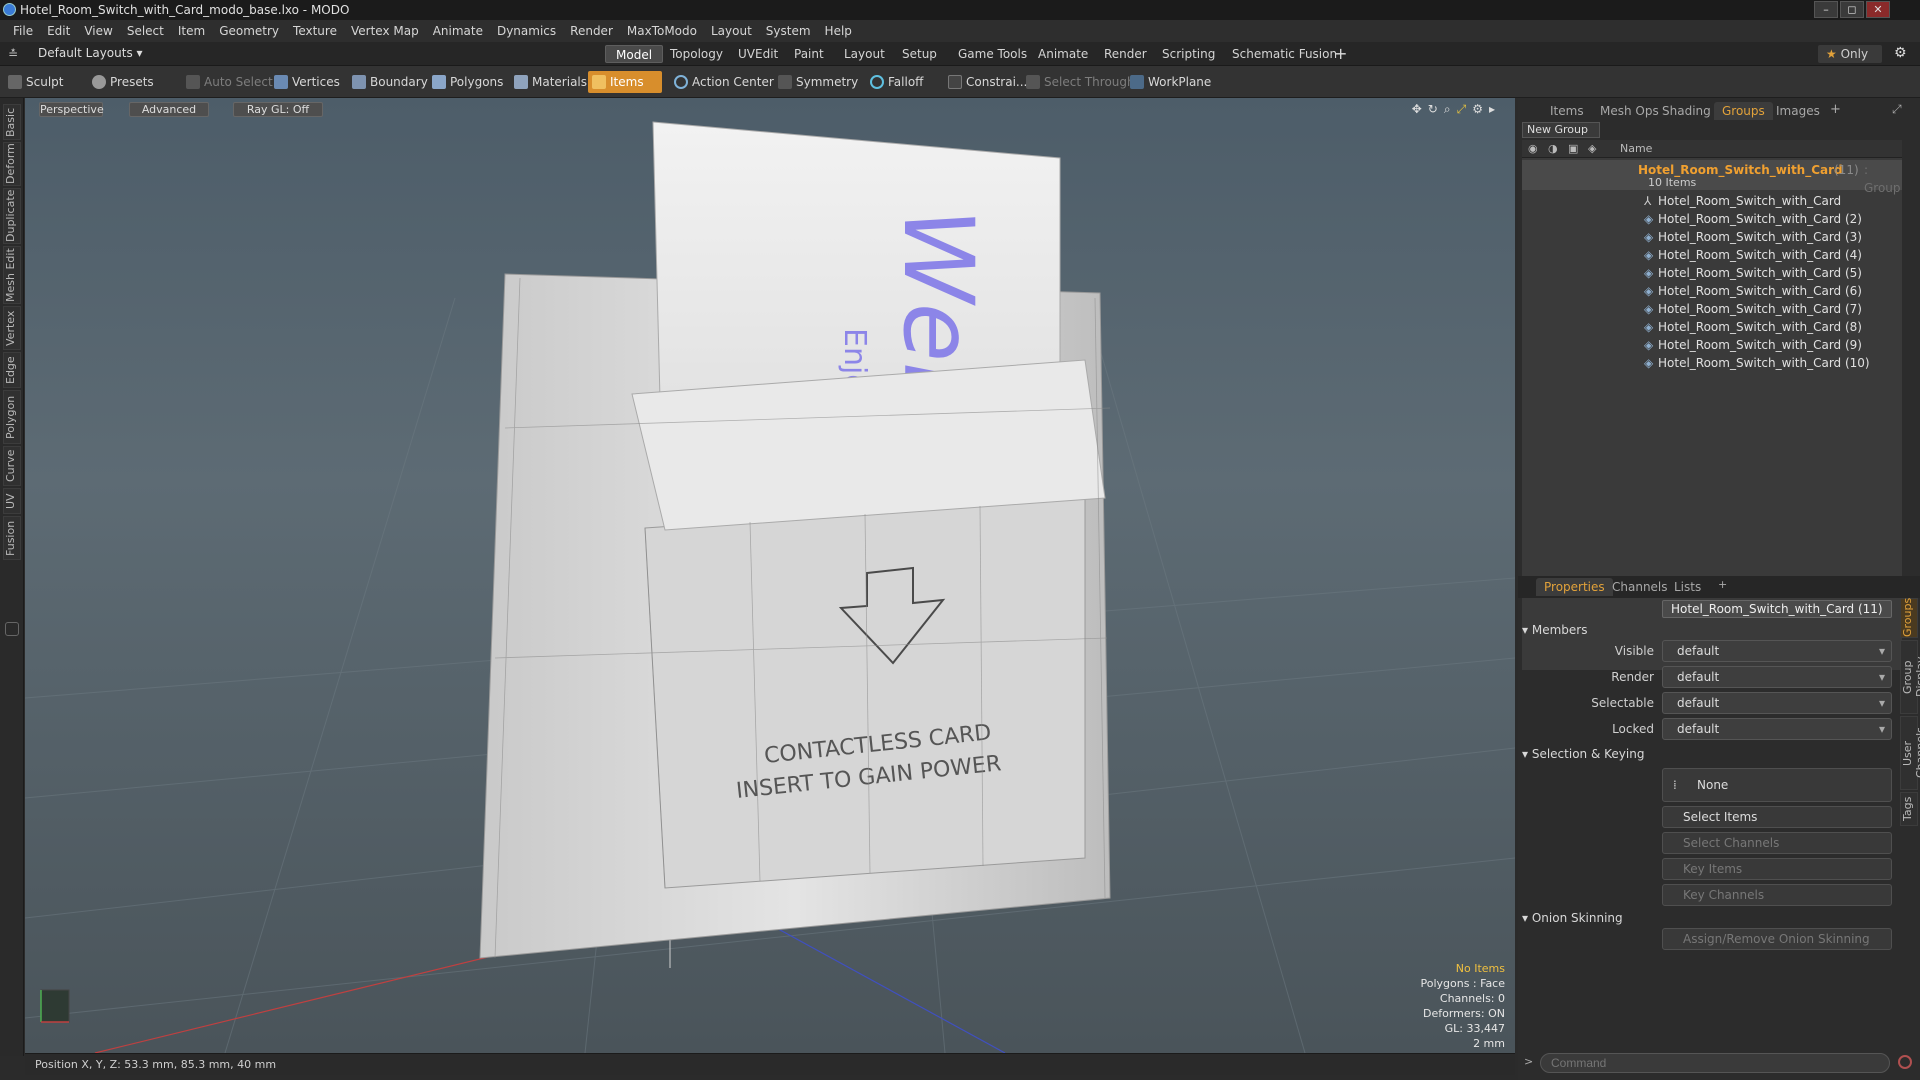  What do you see at coordinates (1909, 618) in the screenshot?
I see `side-tab-groups: Groups` at bounding box center [1909, 618].